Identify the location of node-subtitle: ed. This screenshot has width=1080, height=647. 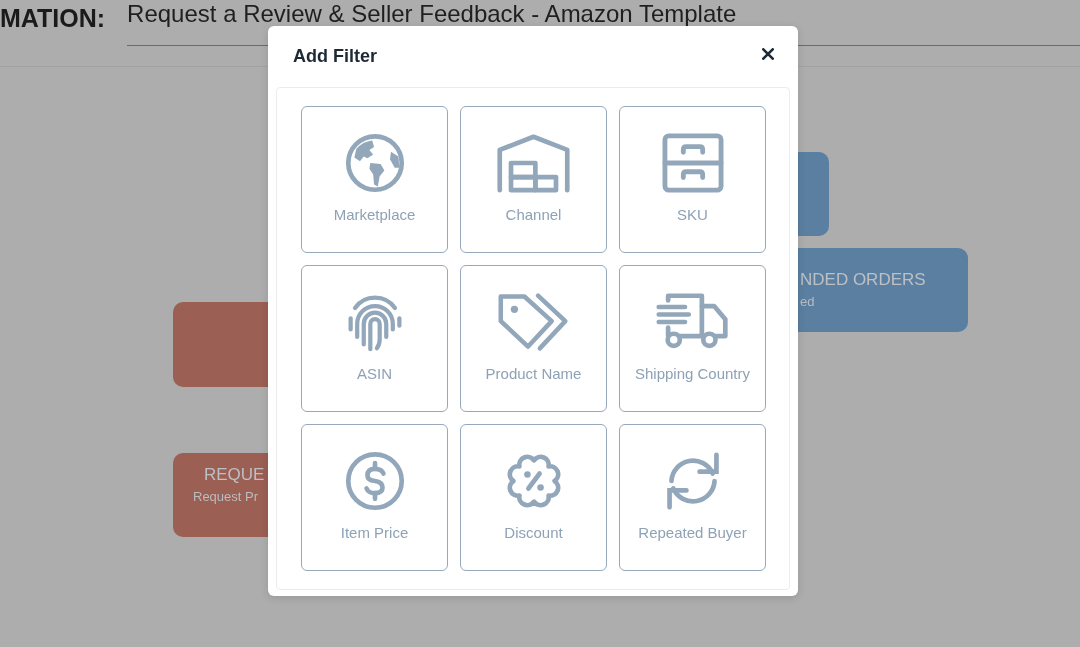
(807, 302).